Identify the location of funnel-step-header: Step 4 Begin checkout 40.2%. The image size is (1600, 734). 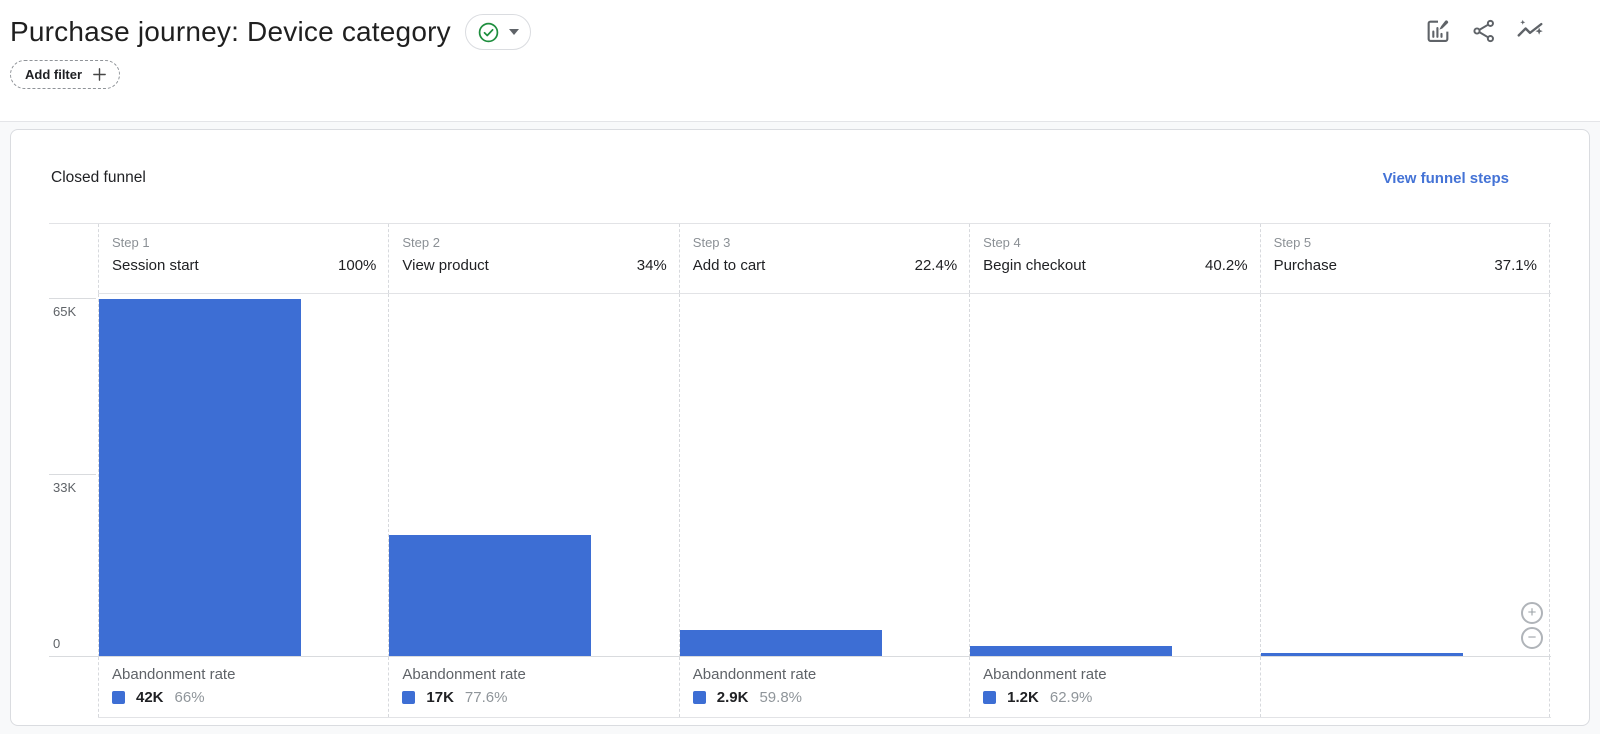
(1114, 258).